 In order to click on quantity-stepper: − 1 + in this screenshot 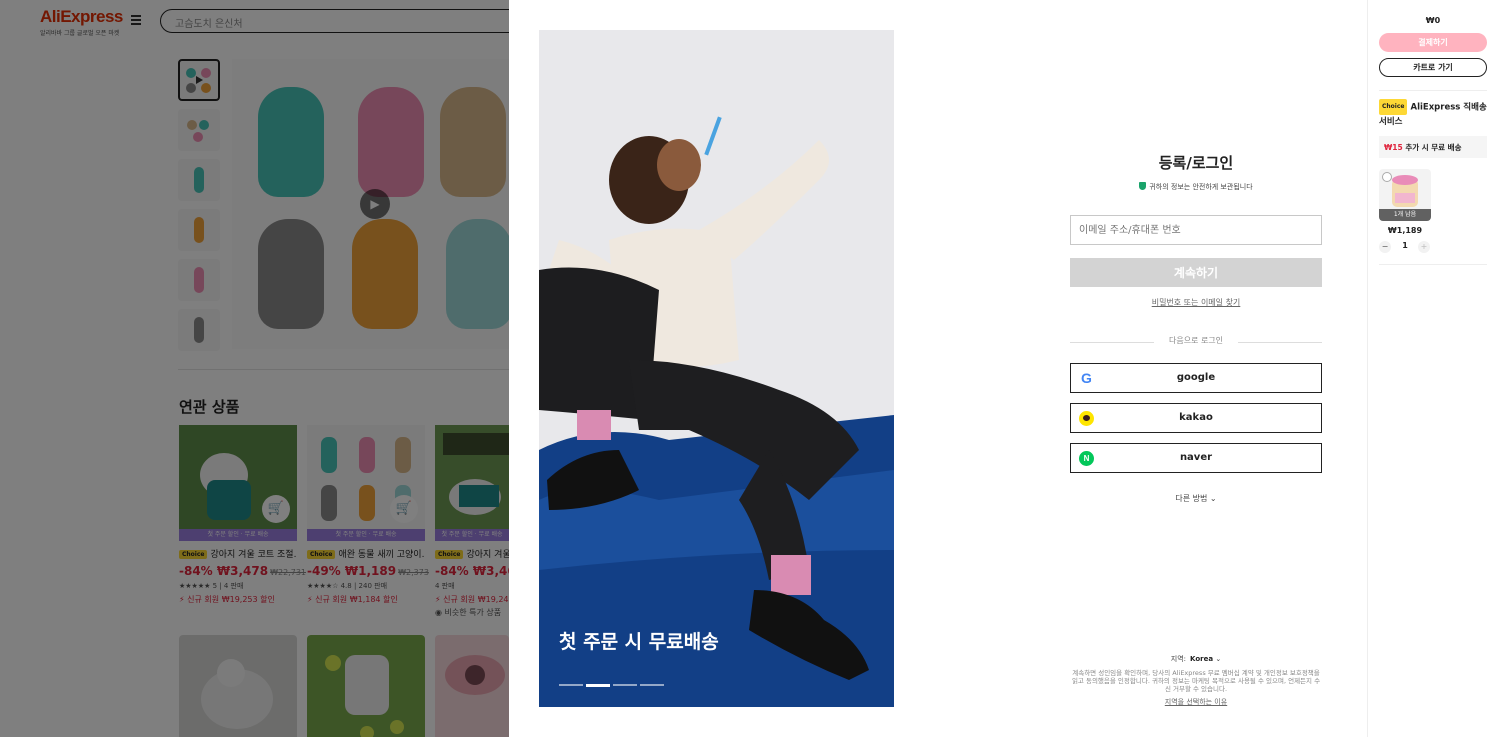, I will do `click(1405, 247)`.